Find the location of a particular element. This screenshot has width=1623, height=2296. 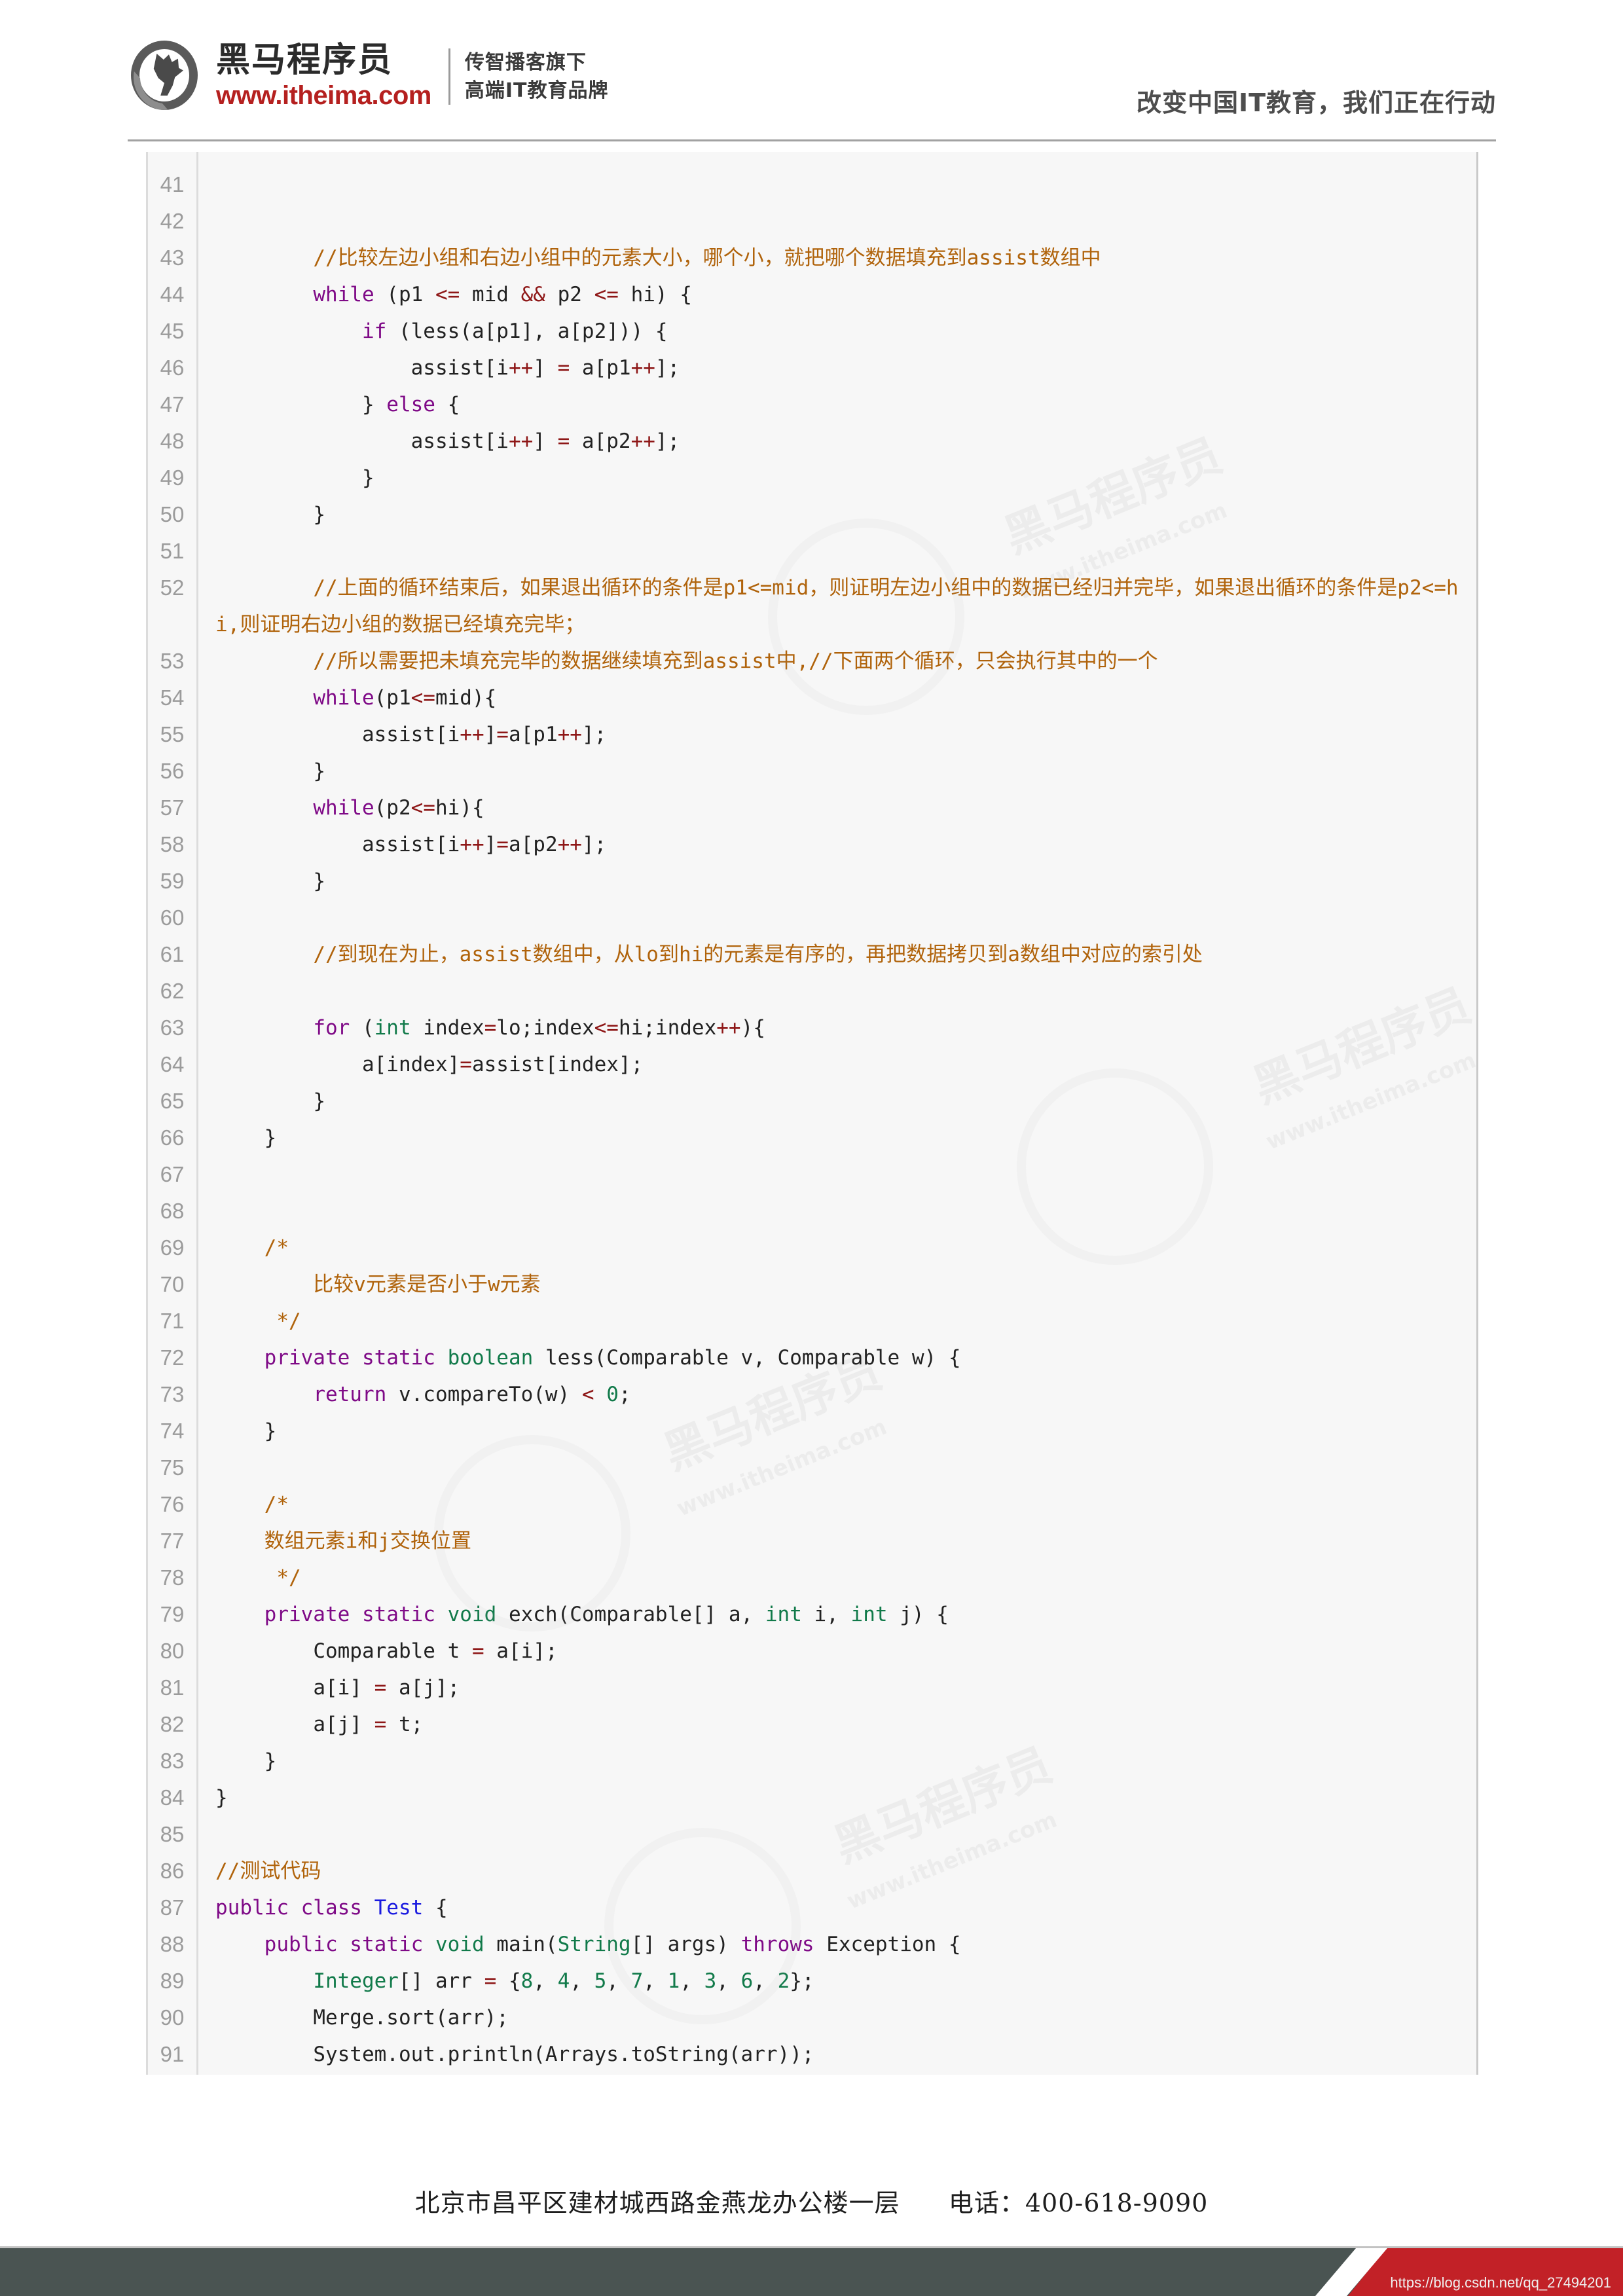

code-line: assist[i++] = a[p2++]; is located at coordinates (845, 441).